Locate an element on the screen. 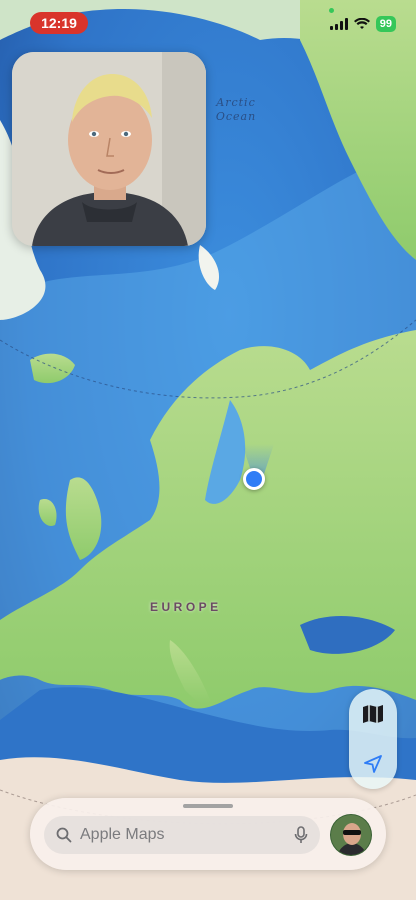 The height and width of the screenshot is (900, 416). map-label-europe: EUROPE is located at coordinates (186, 607).